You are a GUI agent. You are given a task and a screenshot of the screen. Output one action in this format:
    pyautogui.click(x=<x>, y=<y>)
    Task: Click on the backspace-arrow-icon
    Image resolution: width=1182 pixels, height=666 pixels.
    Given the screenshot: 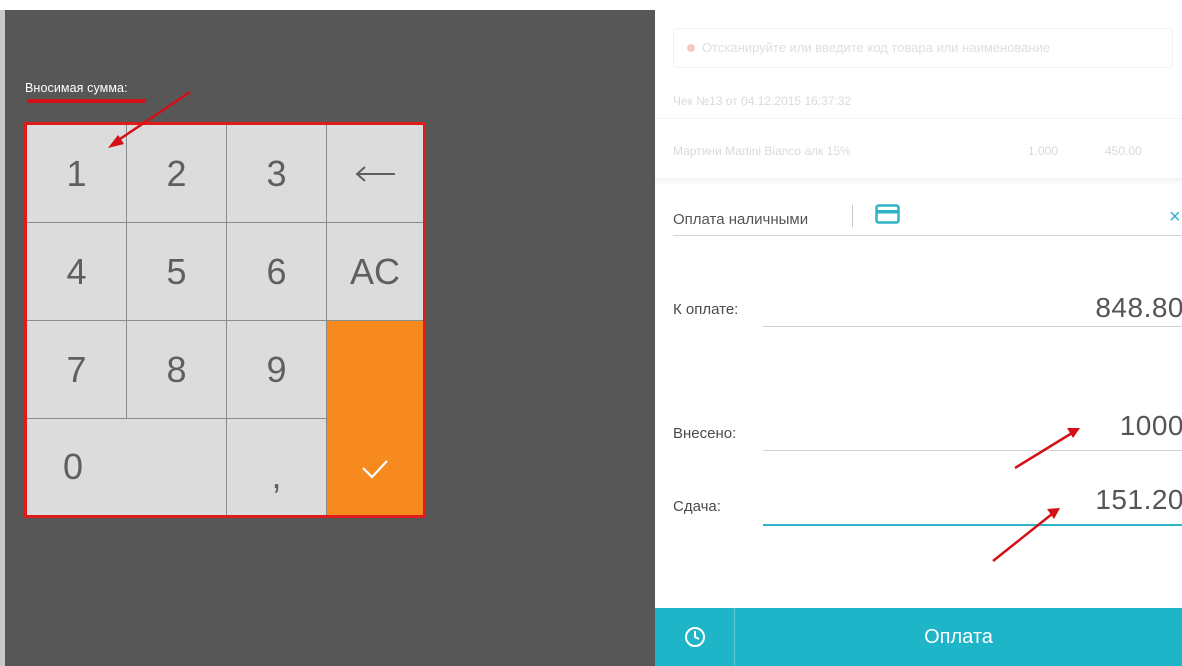 What is the action you would take?
    pyautogui.click(x=375, y=173)
    